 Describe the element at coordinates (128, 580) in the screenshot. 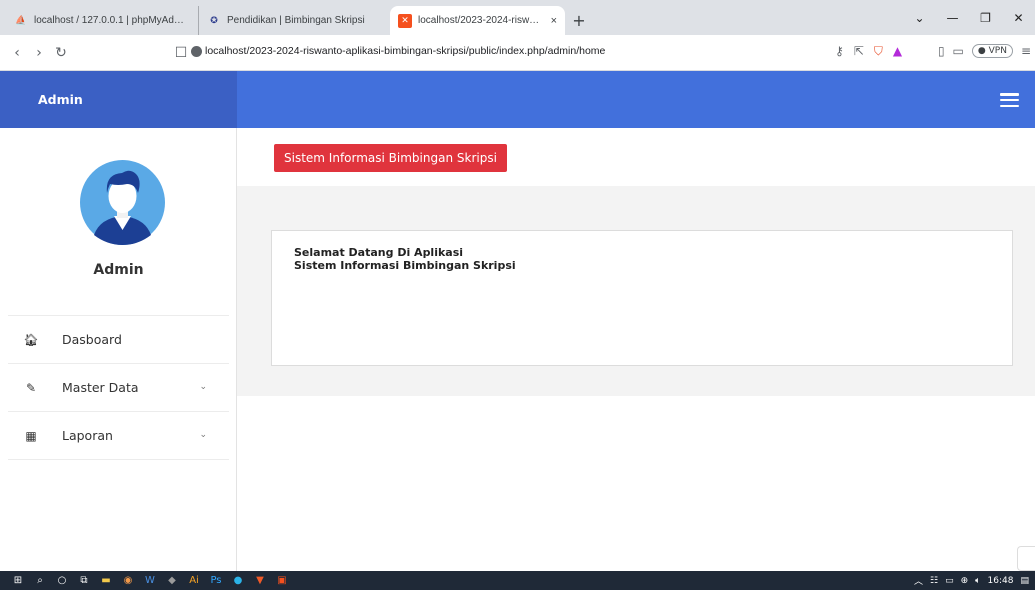

I see `chrome-icon: ◉` at that location.